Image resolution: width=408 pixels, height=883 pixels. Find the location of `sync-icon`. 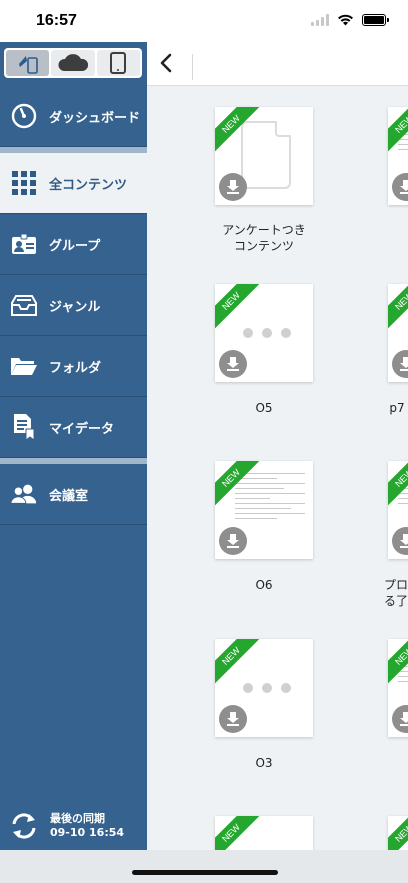

sync-icon is located at coordinates (24, 826).